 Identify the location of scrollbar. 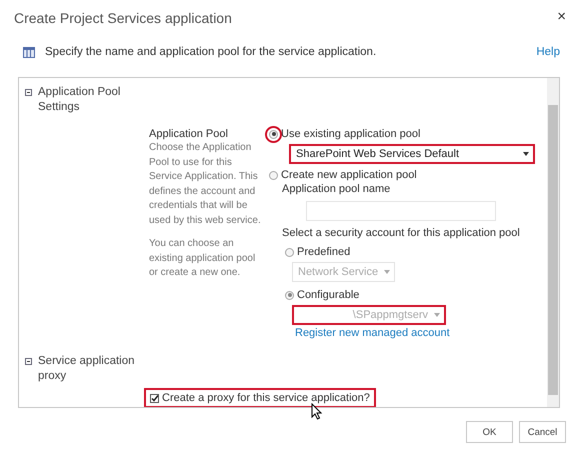
(553, 242).